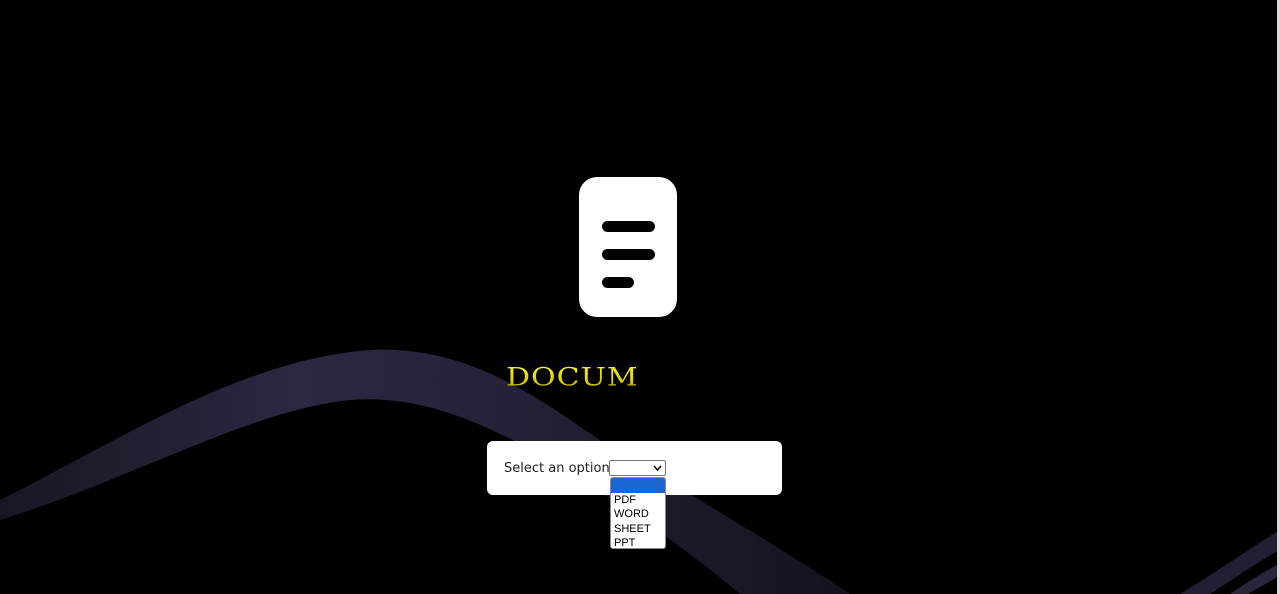  I want to click on select-options-list: PDF WORD SHEET PPT, so click(638, 513).